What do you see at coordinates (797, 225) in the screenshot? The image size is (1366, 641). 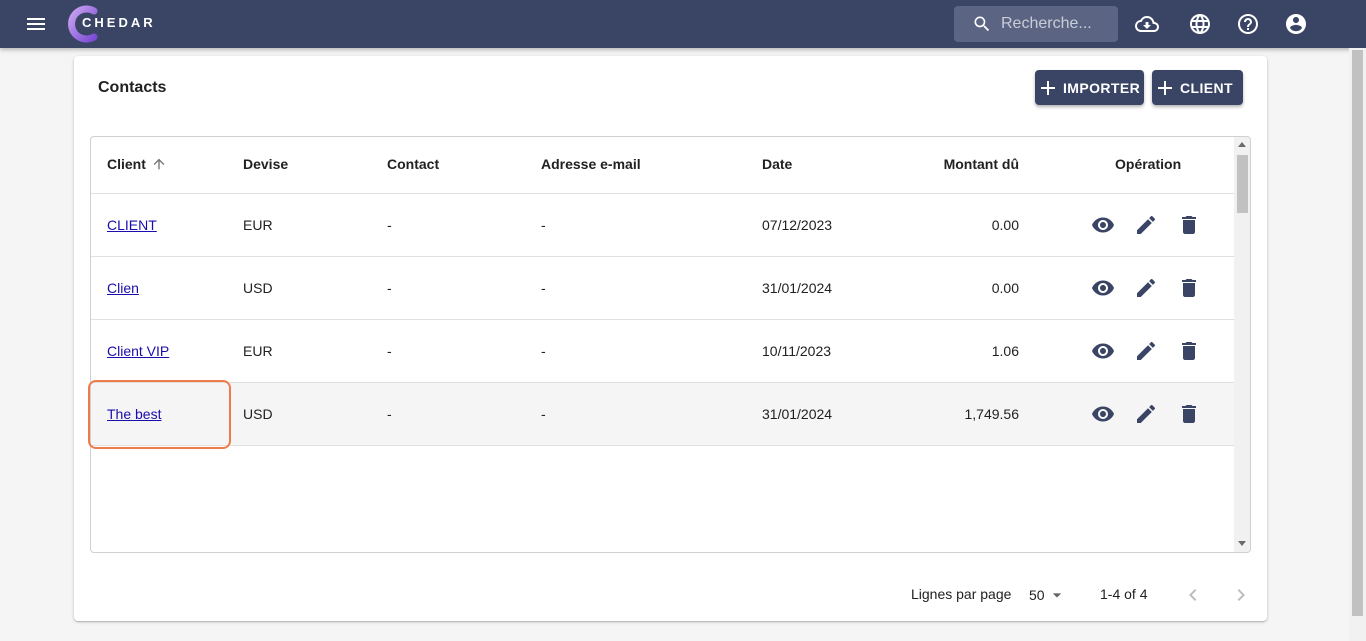 I see `date-cell: 07/12/2023` at bounding box center [797, 225].